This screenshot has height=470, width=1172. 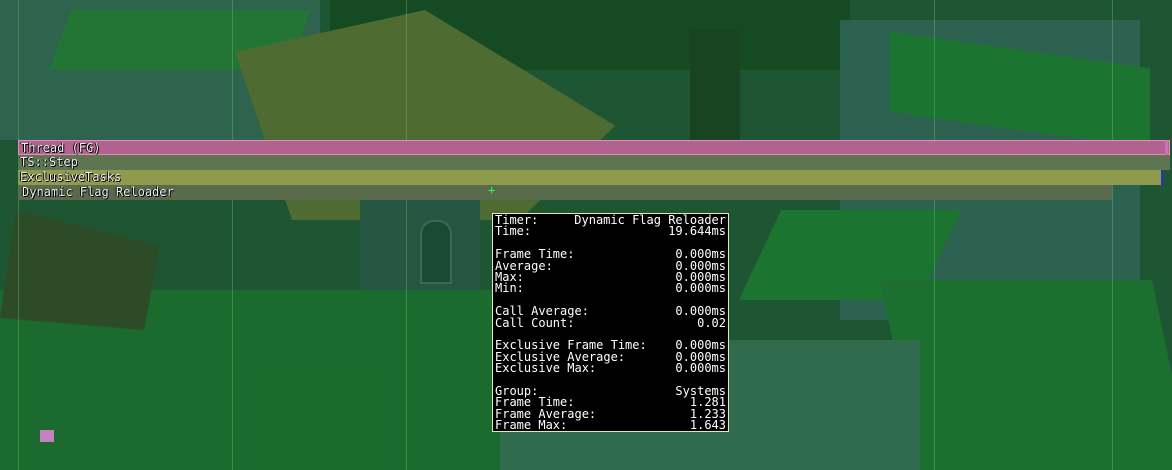 I want to click on crosshair-cursor: +, so click(x=492, y=190).